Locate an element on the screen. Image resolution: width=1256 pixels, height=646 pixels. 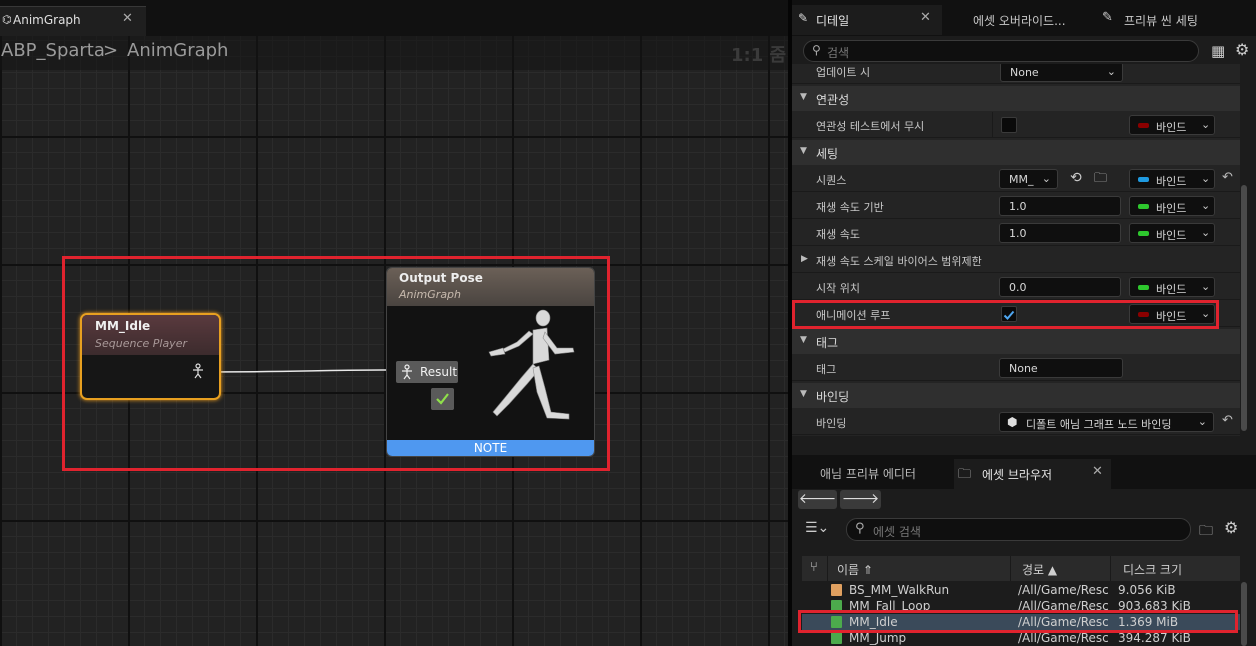
play-rate-field: 1.0 is located at coordinates (1060, 233).